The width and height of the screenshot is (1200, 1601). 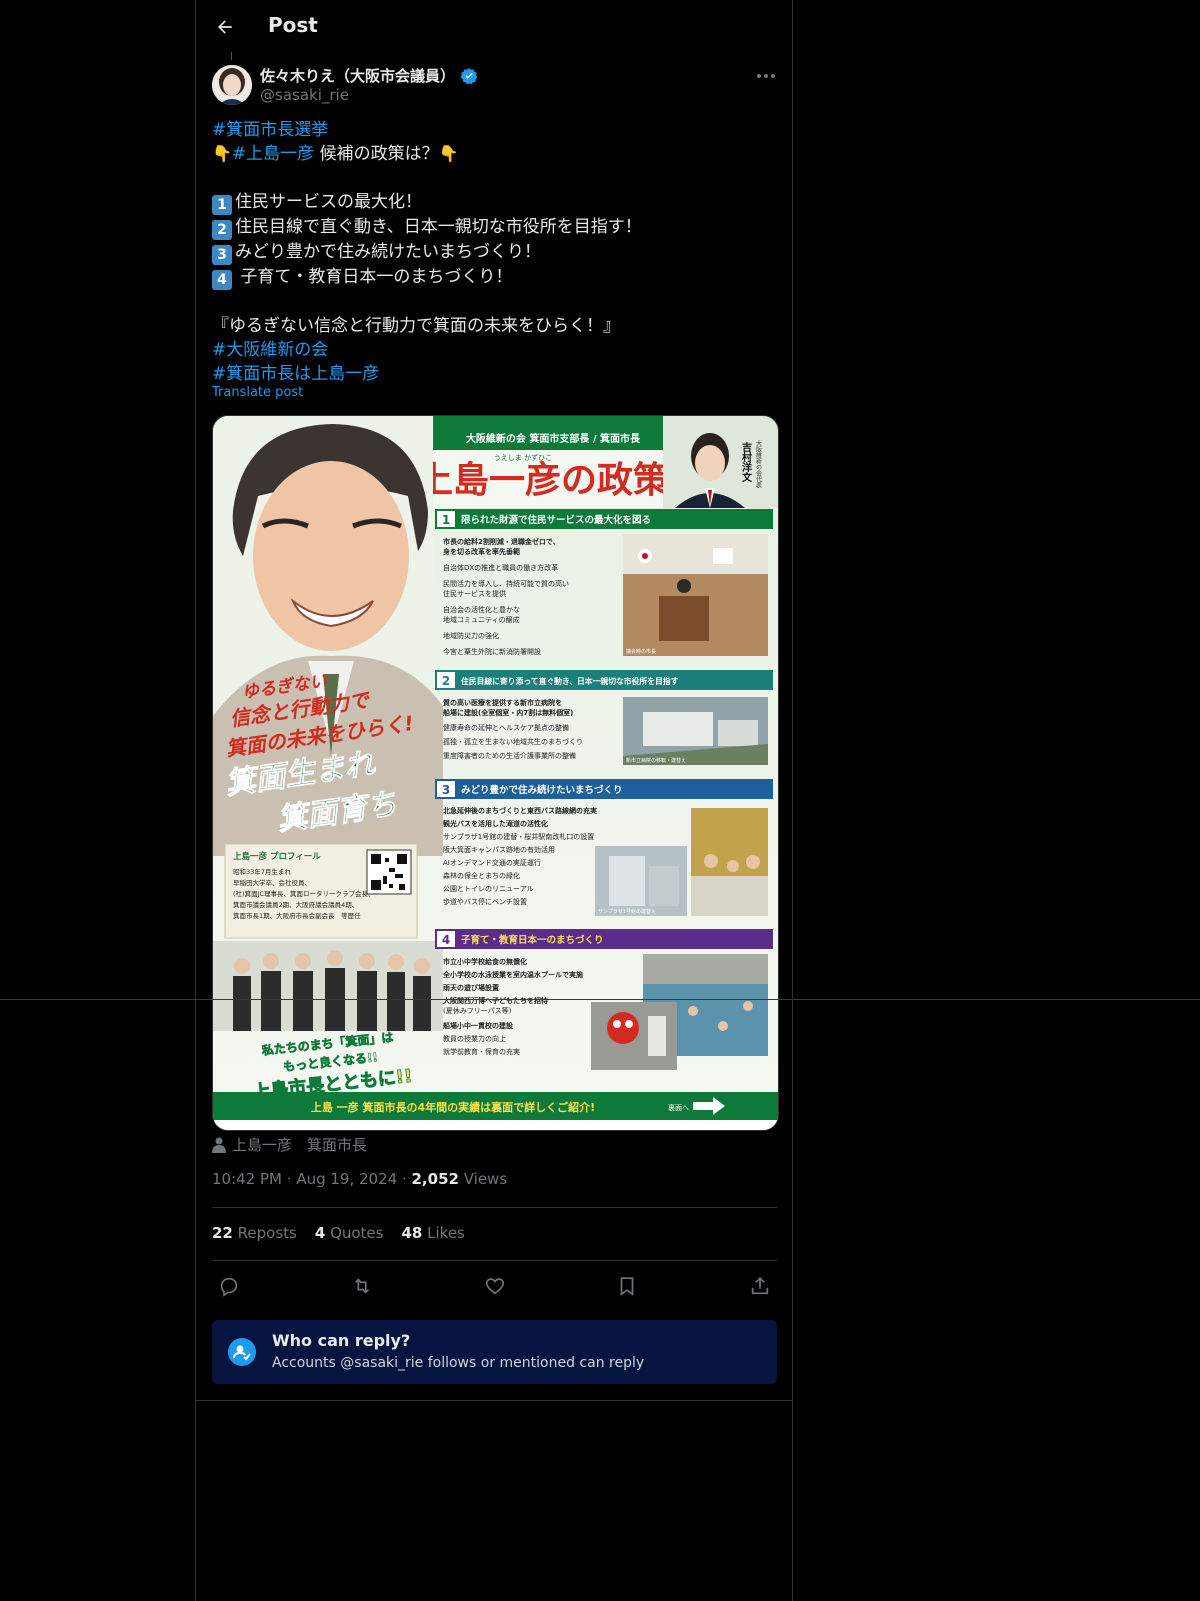 I want to click on post-date: Aug 19, 2024, so click(x=346, y=1179).